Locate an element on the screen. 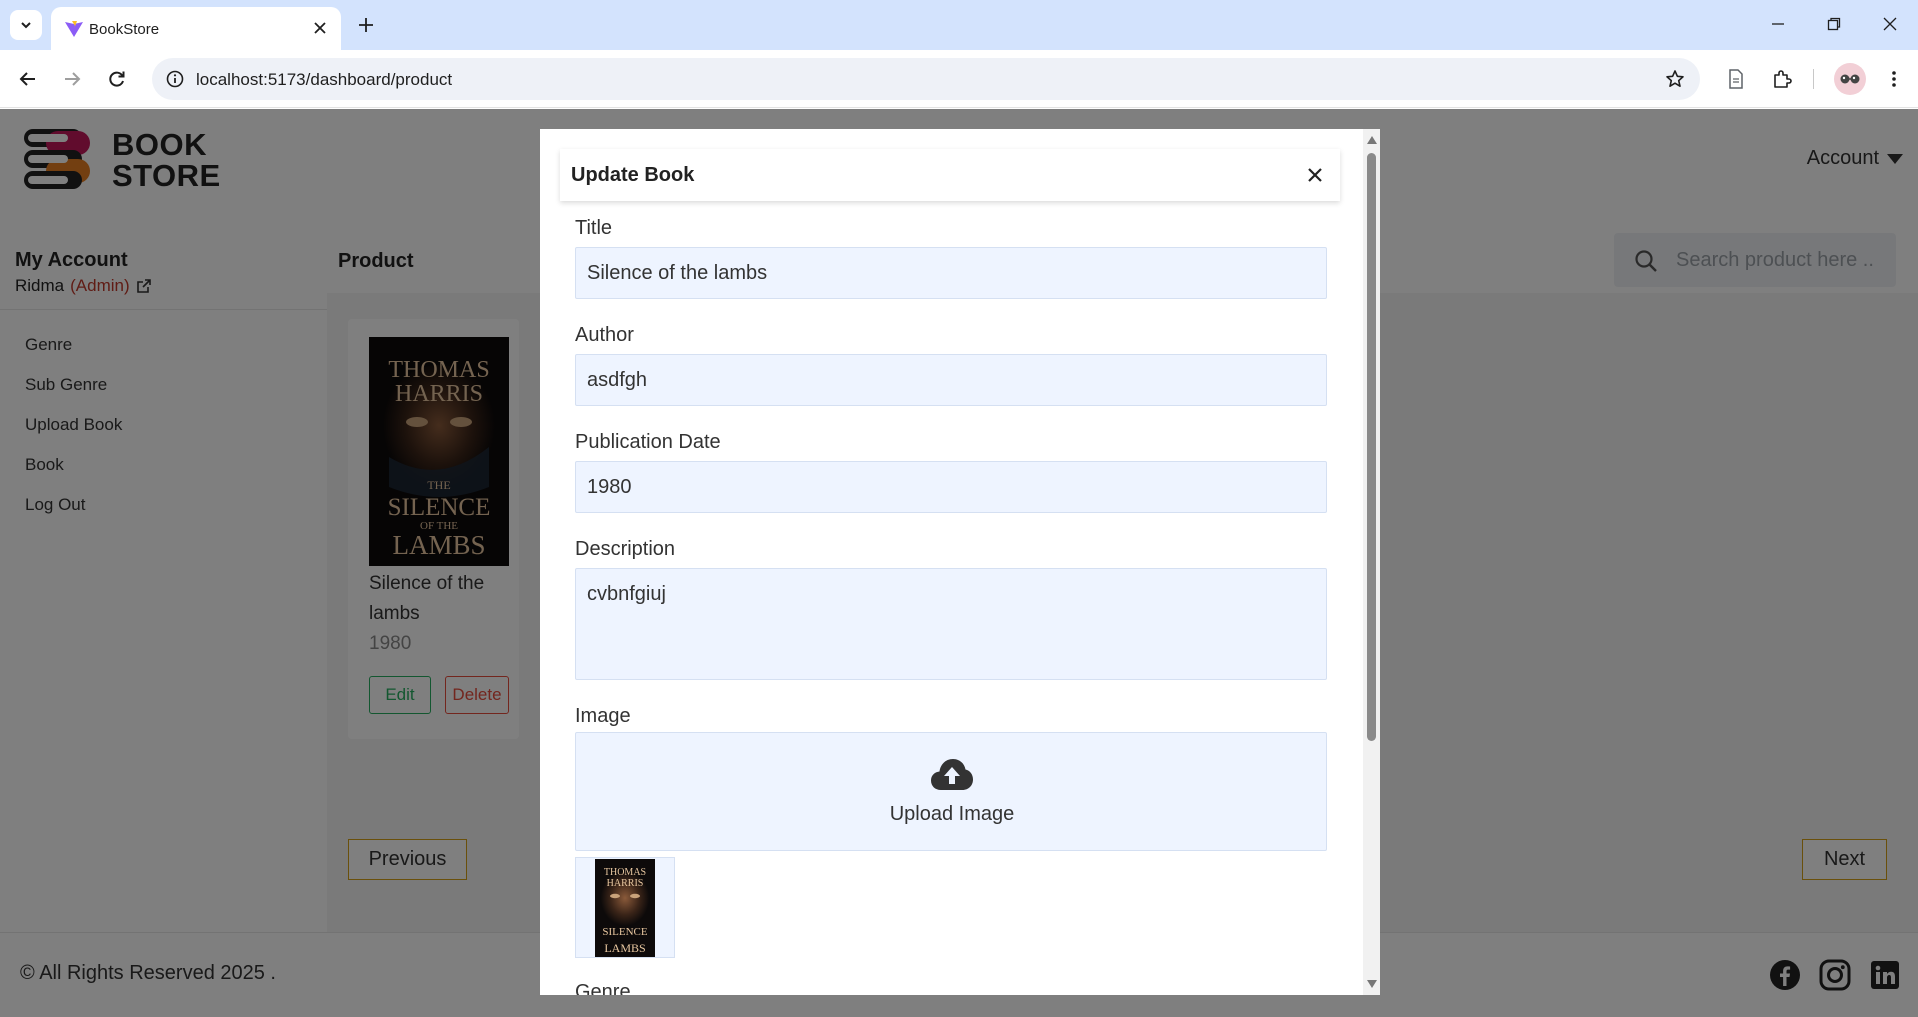 The image size is (1918, 1017). publication-date-input is located at coordinates (951, 487).